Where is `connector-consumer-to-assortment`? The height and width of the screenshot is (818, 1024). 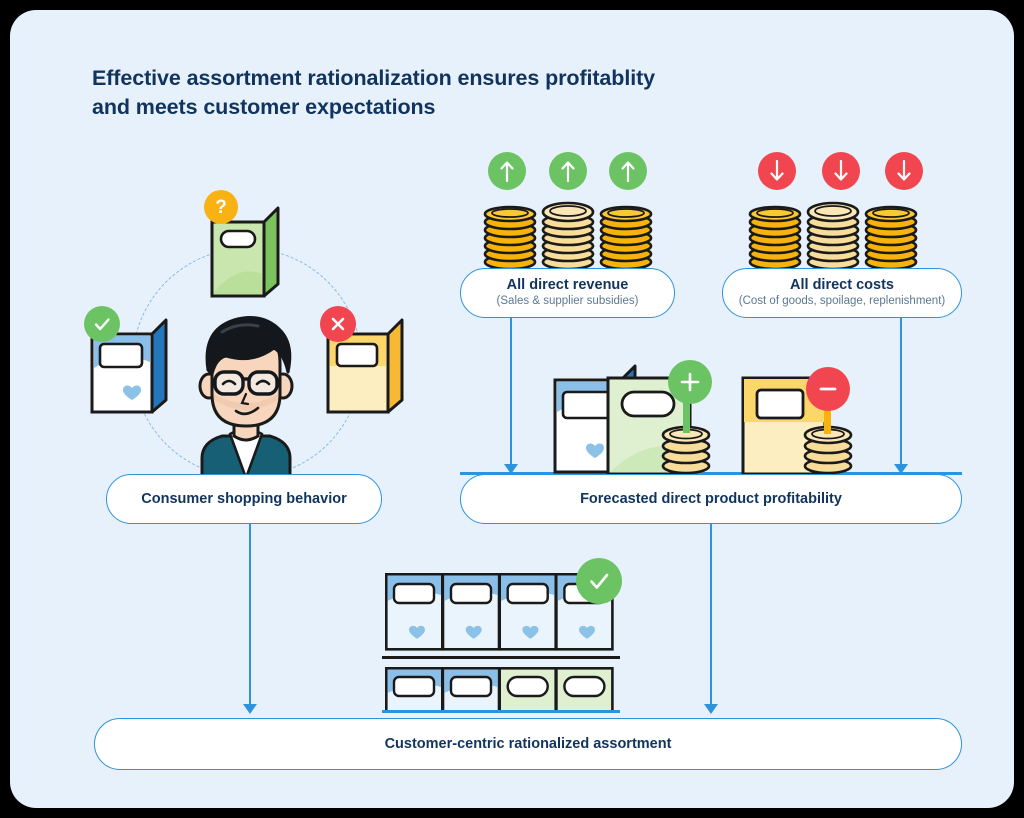
connector-consumer-to-assortment is located at coordinates (250, 617).